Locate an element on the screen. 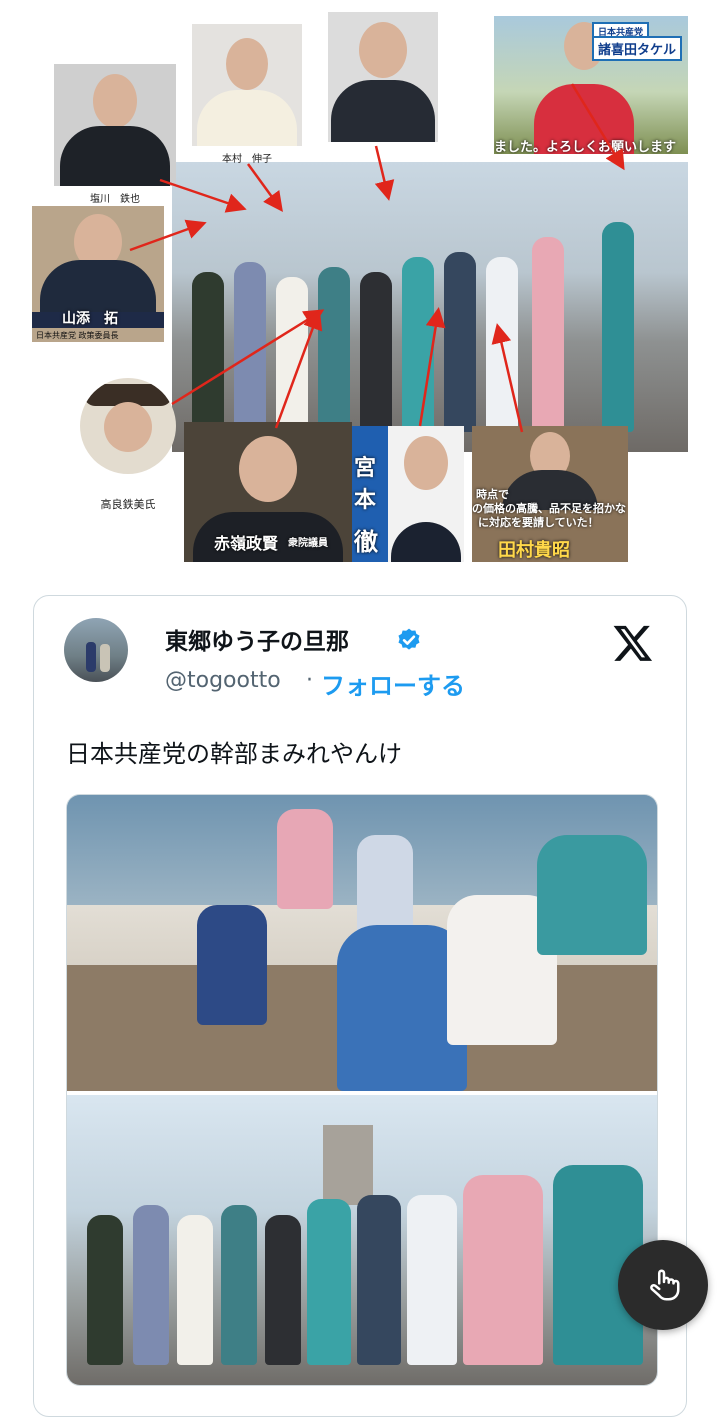 The image size is (720, 1417). portrait-tamura: 時点で の価格の高騰、品不足を招かな に対応を要請していた！ 田村貴昭 is located at coordinates (550, 494).